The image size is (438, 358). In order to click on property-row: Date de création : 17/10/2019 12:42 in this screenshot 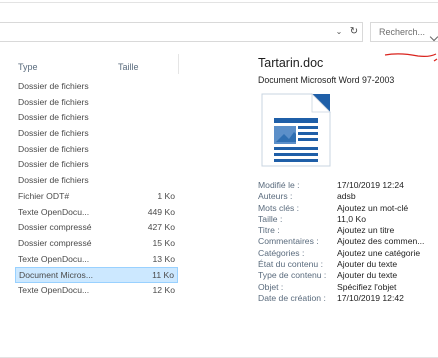, I will do `click(348, 298)`.